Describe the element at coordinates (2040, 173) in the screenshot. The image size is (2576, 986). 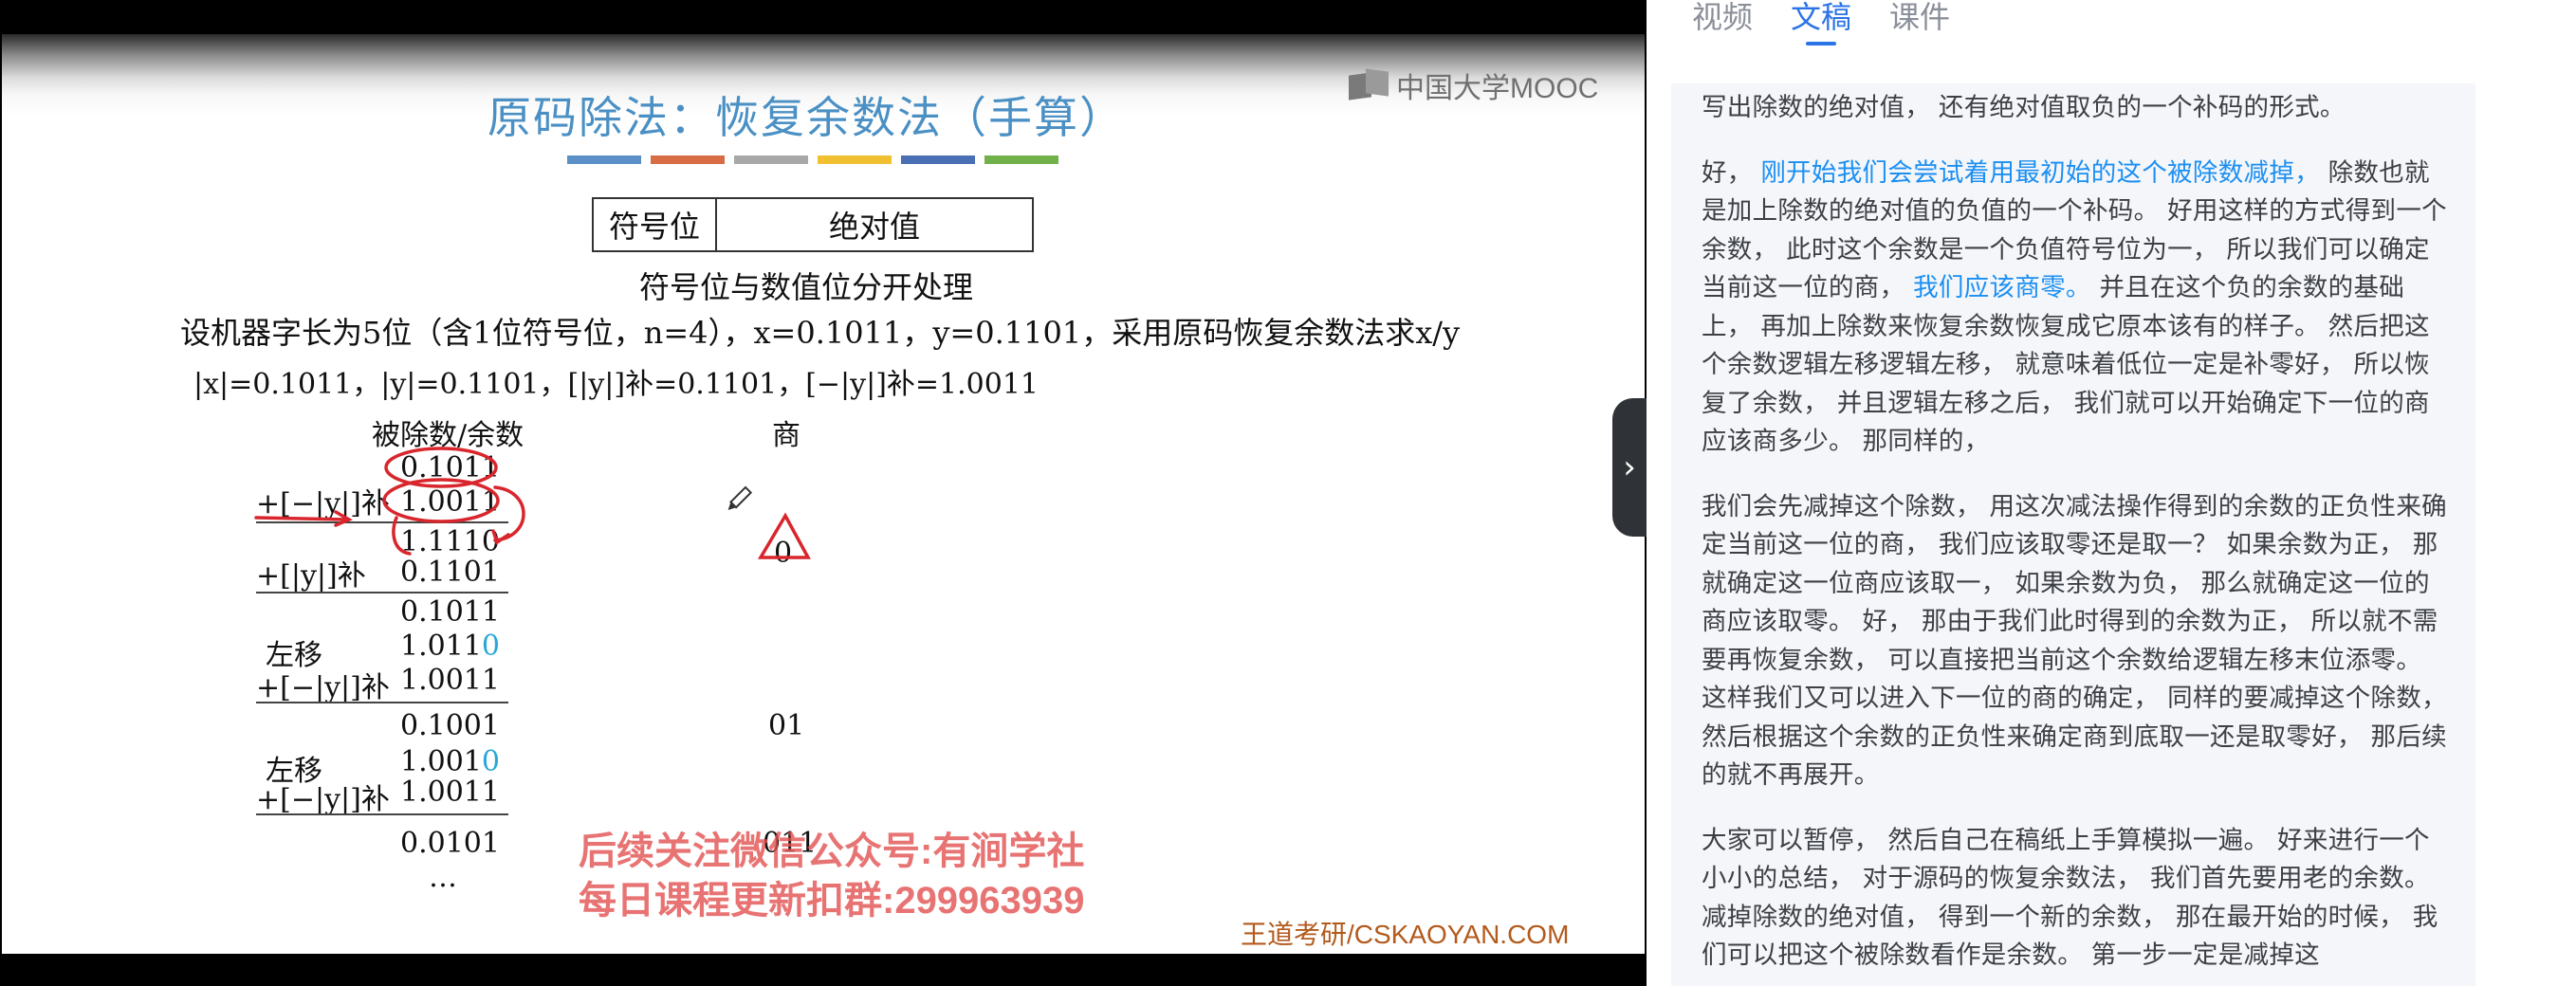
I see `highlighted-sentence: 刚开始我们会尝试着用最初始的这个被除数减掉，` at that location.